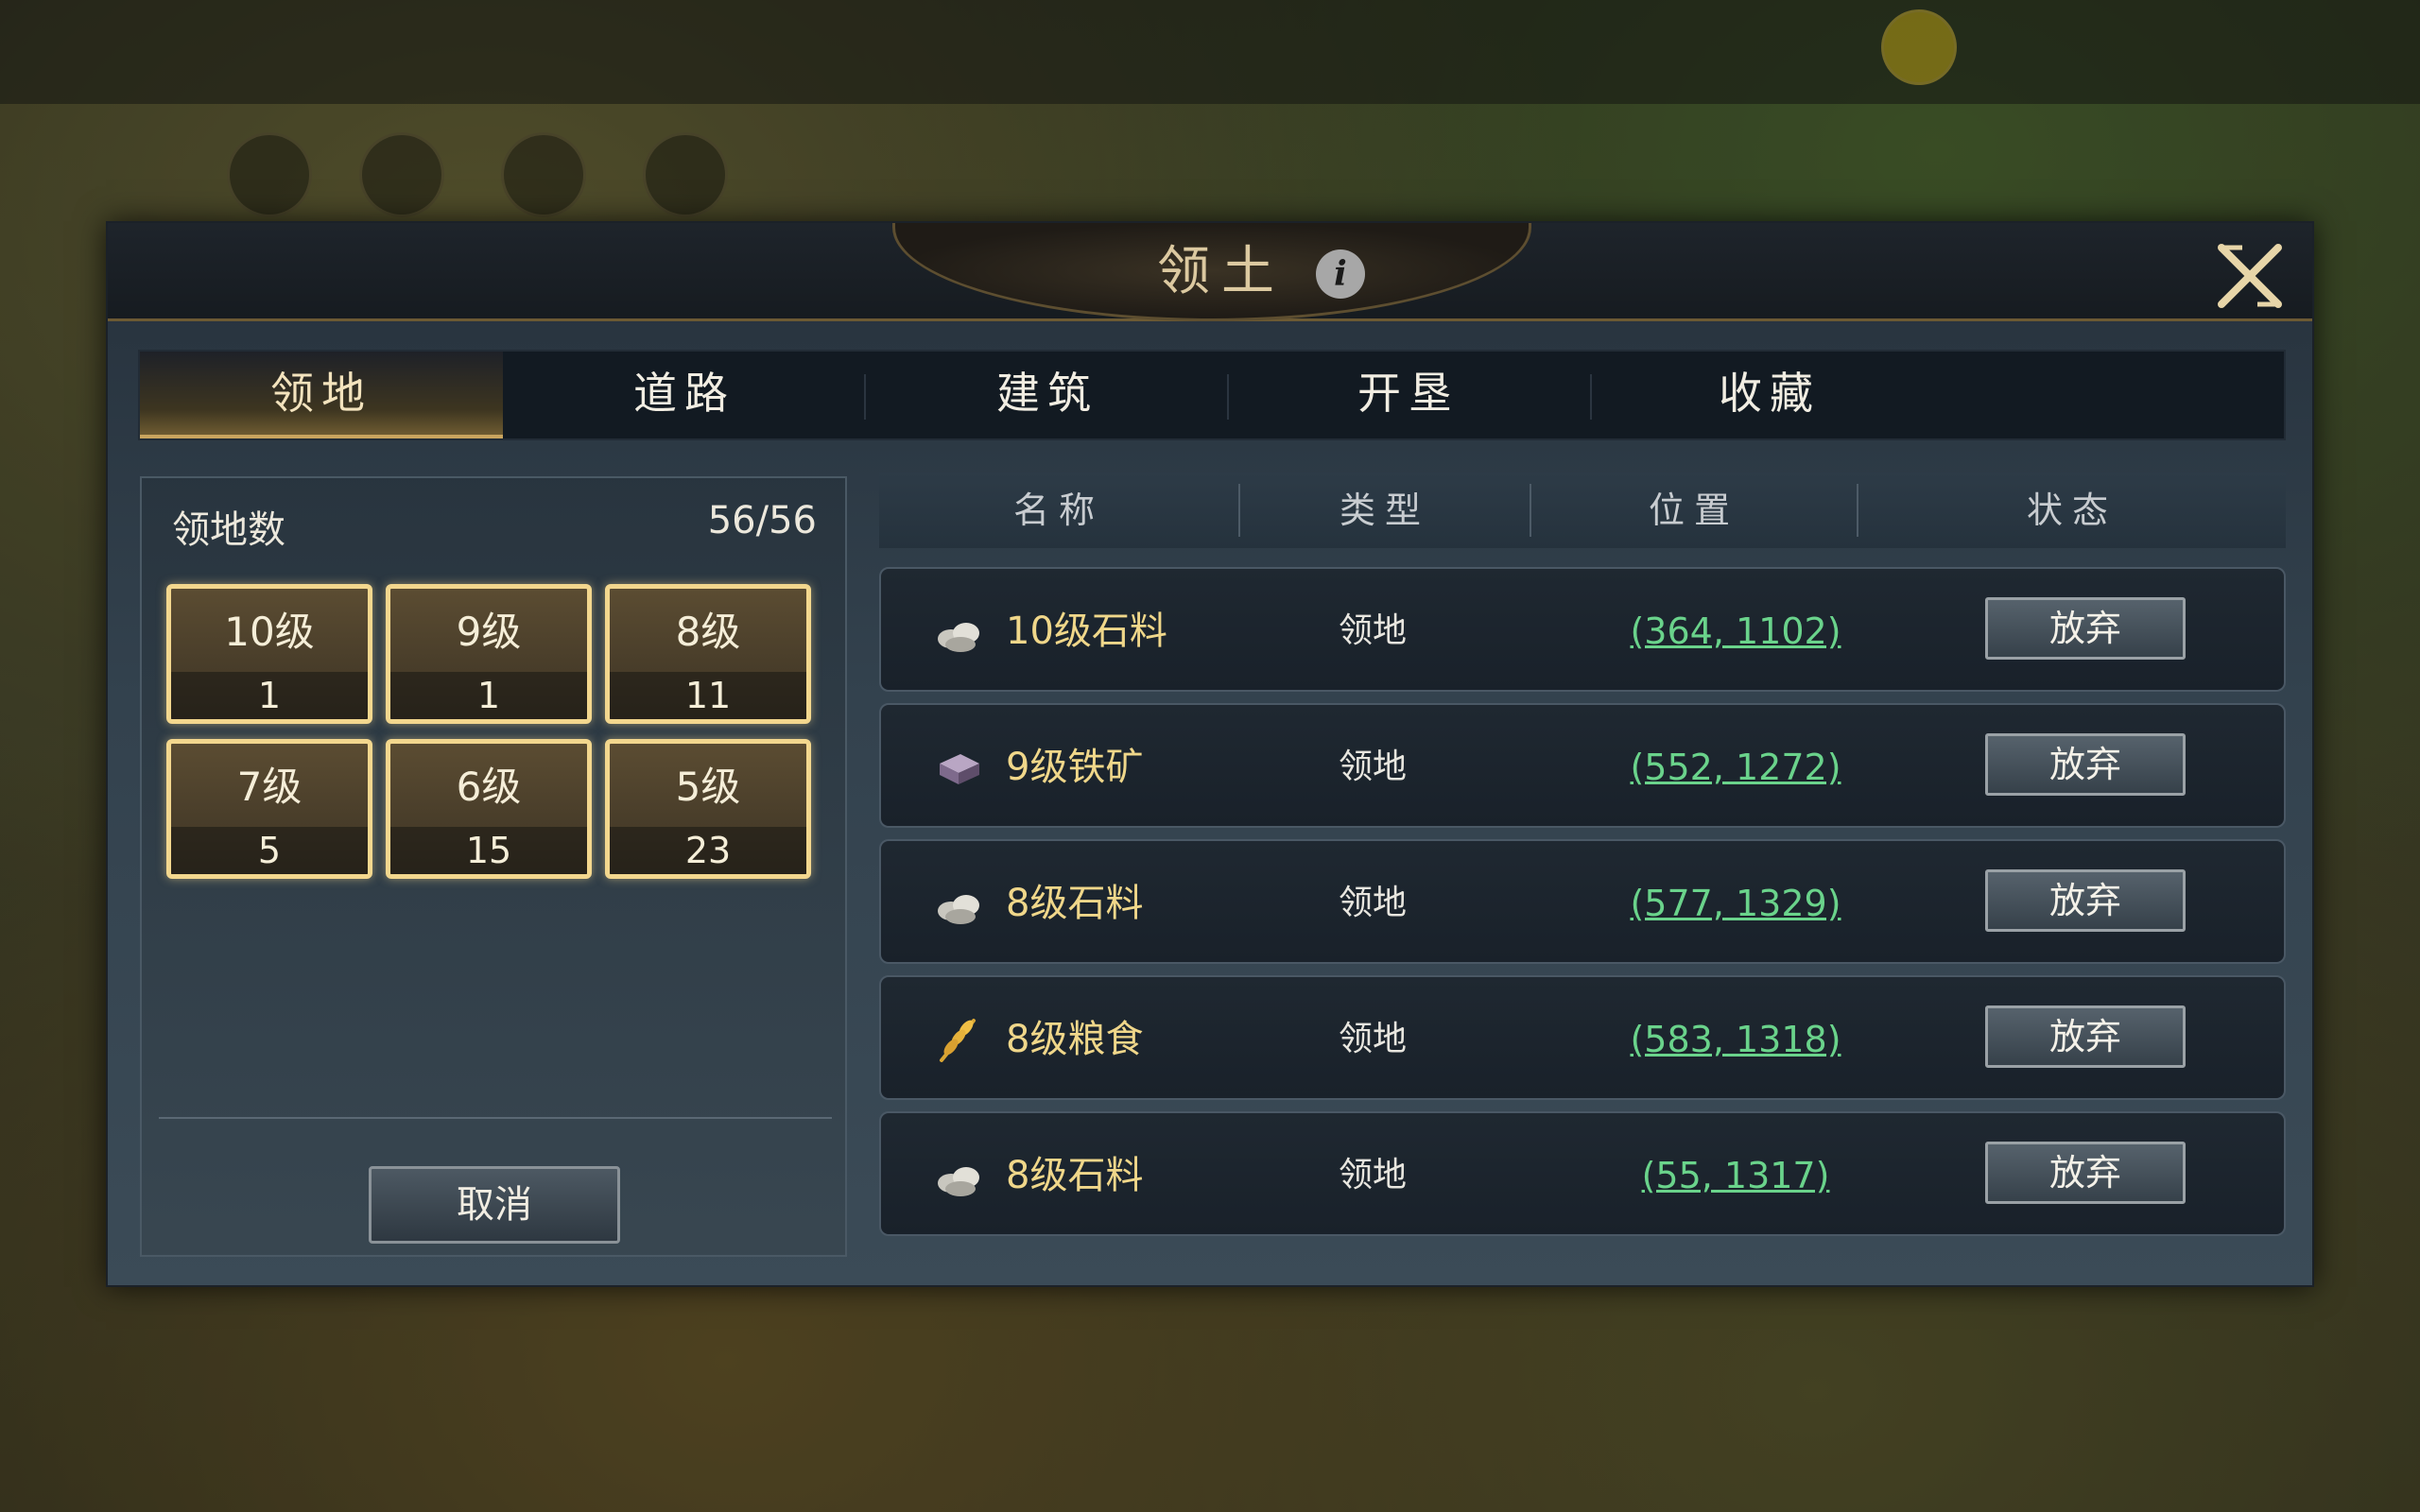 Image resolution: width=2420 pixels, height=1512 pixels. What do you see at coordinates (270, 850) in the screenshot?
I see `level-count: 5` at bounding box center [270, 850].